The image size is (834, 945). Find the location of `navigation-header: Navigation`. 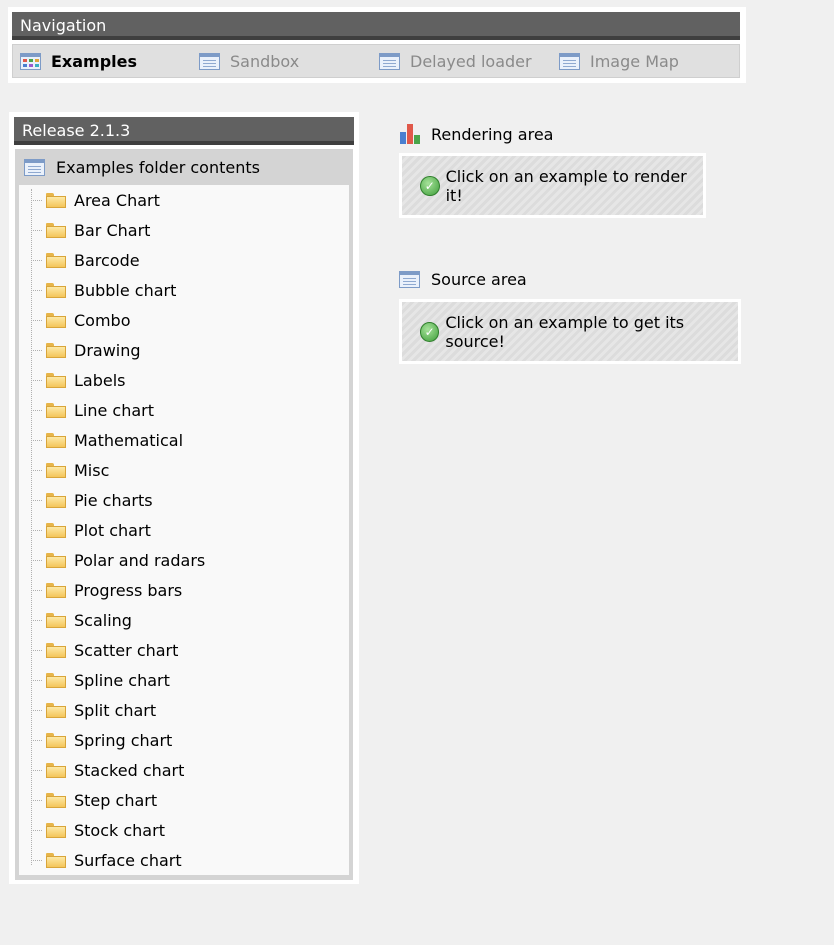

navigation-header: Navigation is located at coordinates (376, 26).